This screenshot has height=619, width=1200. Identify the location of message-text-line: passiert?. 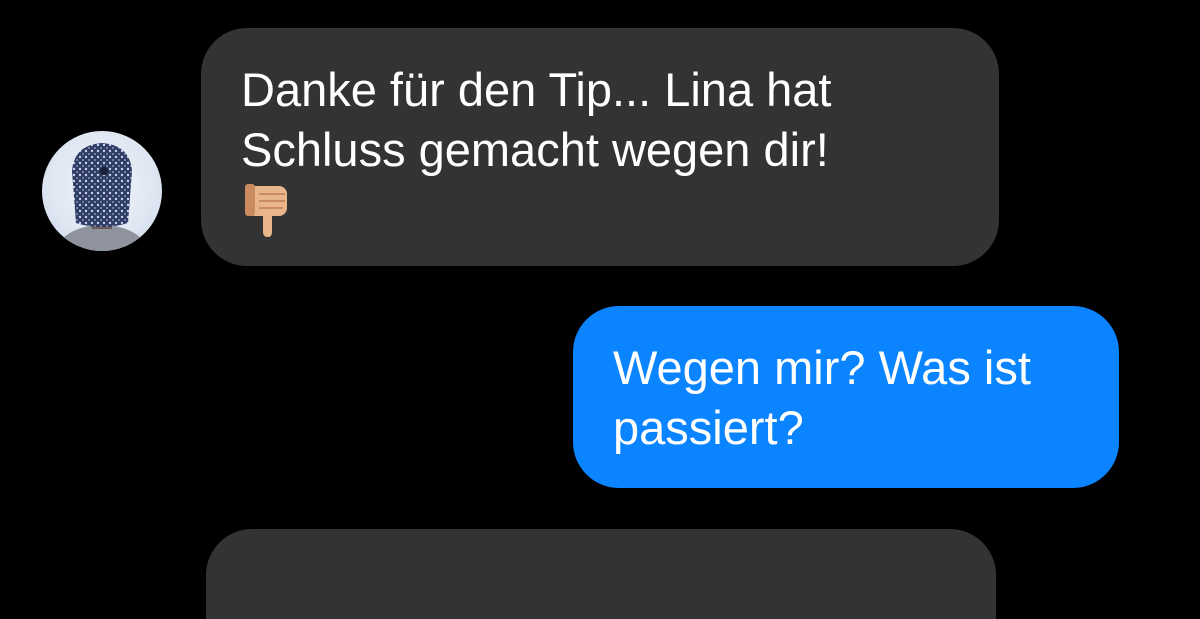
(708, 427).